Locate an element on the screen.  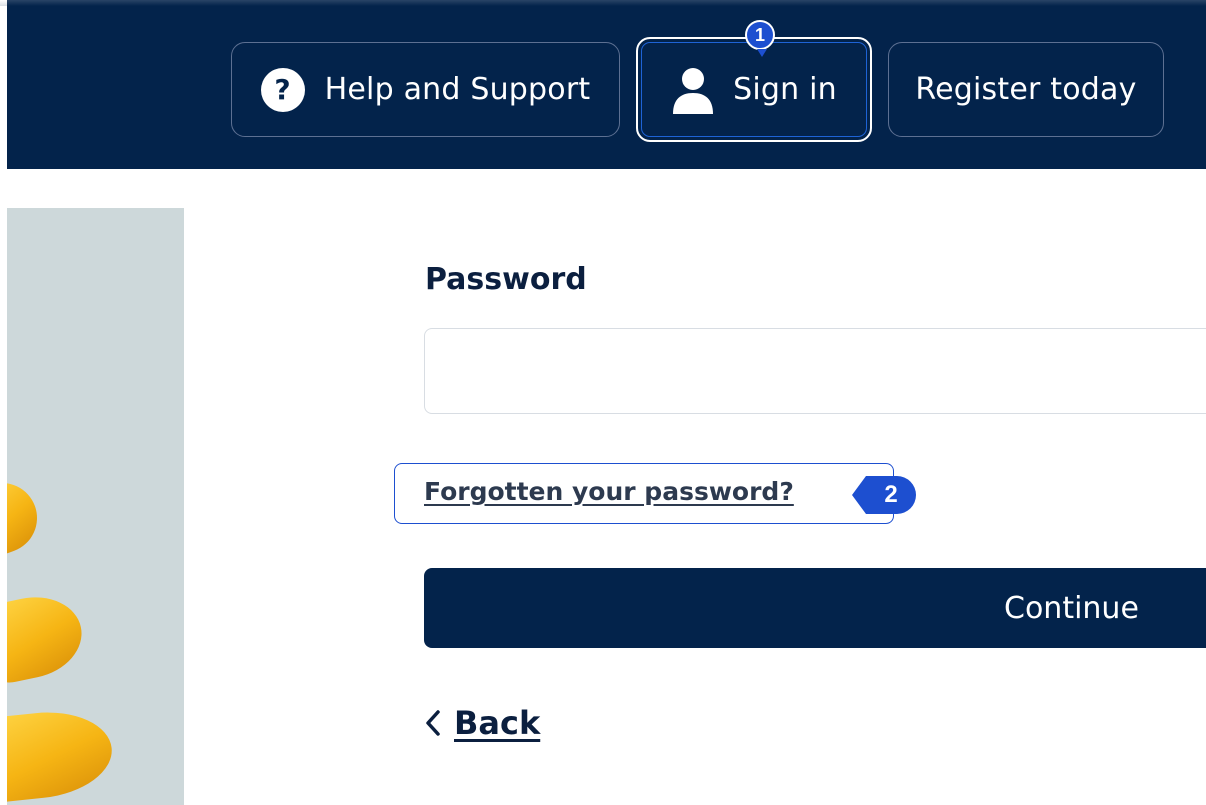
step-1-marker: 1 is located at coordinates (760, 38).